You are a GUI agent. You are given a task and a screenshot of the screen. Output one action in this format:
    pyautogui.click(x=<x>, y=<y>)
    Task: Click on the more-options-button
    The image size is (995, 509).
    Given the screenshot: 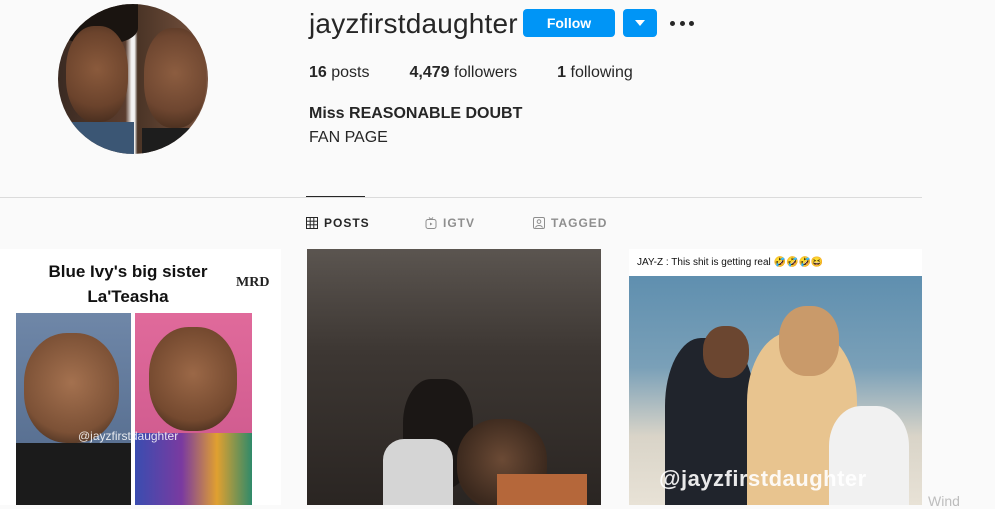 What is the action you would take?
    pyautogui.click(x=682, y=23)
    